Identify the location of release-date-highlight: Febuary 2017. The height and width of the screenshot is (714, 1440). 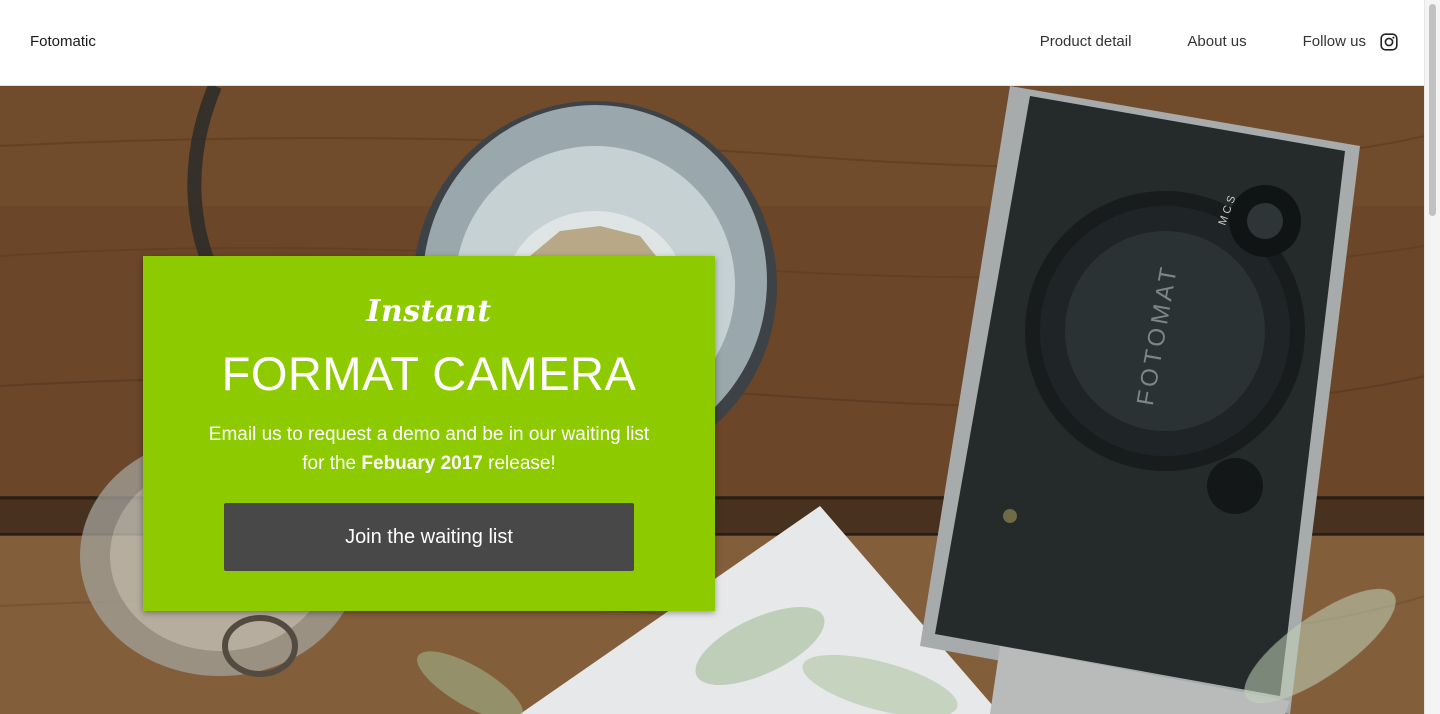
(422, 463).